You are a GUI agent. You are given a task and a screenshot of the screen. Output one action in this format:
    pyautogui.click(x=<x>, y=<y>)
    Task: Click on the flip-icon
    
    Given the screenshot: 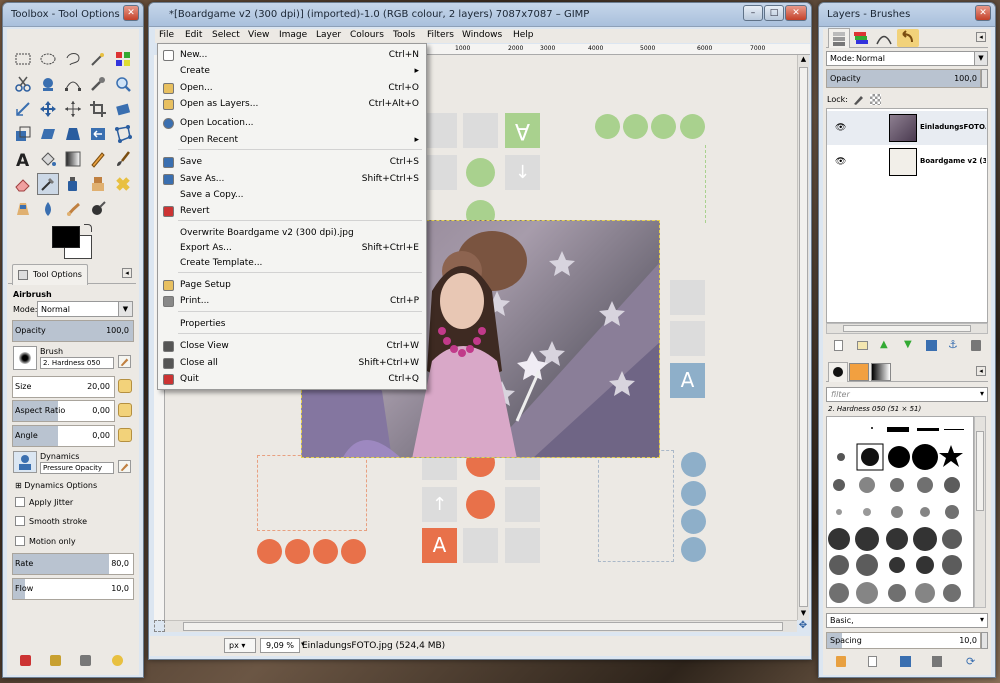 What is the action you would take?
    pyautogui.click(x=98, y=134)
    